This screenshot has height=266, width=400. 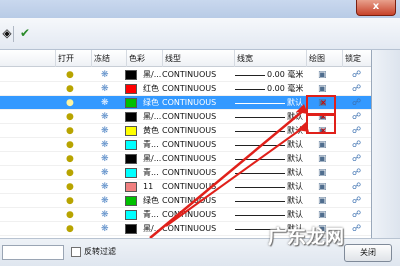 What do you see at coordinates (356, 58) in the screenshot?
I see `column-header-lock: 锁定` at bounding box center [356, 58].